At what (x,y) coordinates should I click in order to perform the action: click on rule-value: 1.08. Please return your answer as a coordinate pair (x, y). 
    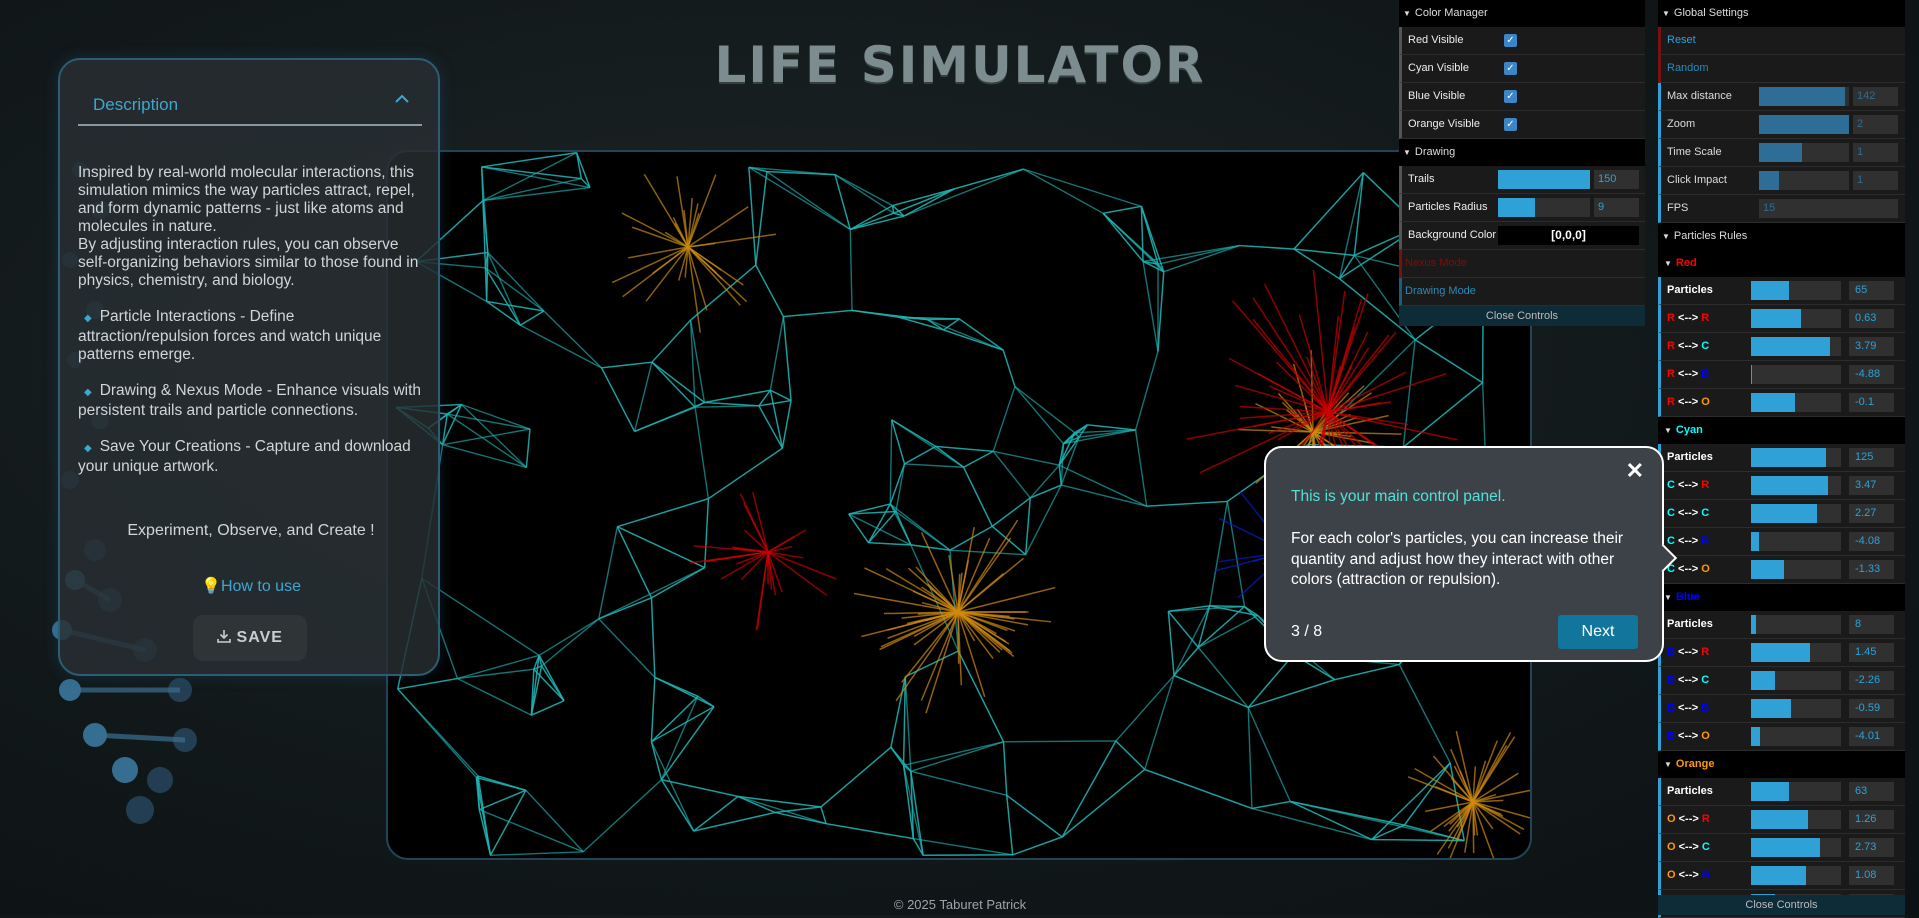
    Looking at the image, I should click on (1871, 875).